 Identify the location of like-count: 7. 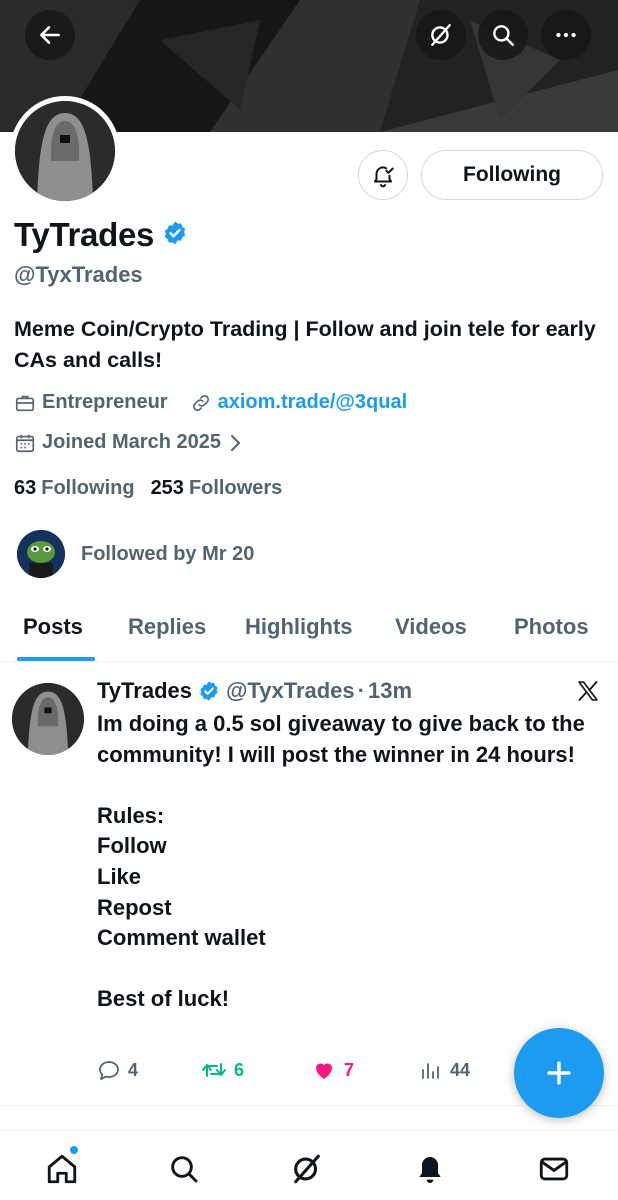
(349, 1069).